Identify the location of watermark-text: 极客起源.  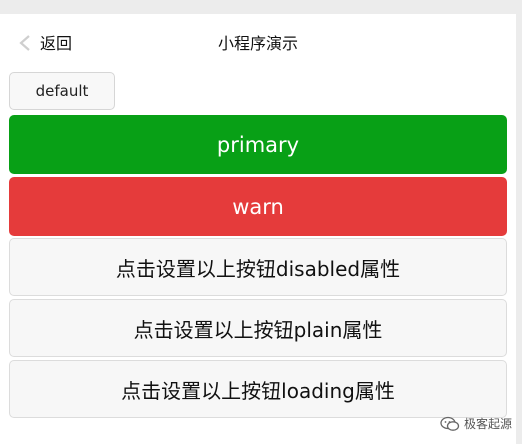
(487, 424).